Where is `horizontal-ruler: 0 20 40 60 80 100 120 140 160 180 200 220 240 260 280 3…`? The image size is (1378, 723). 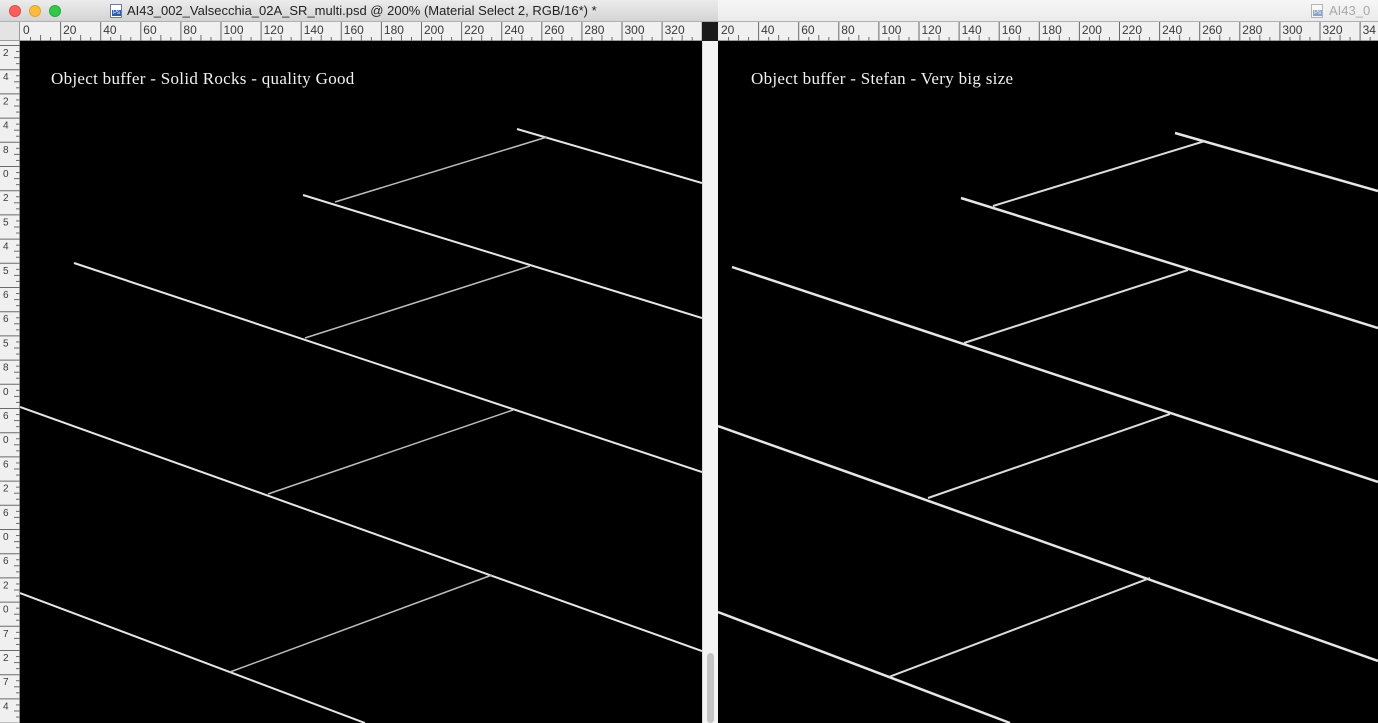 horizontal-ruler: 0 20 40 60 80 100 120 140 160 180 200 220 240 260 280 3… is located at coordinates (361, 31).